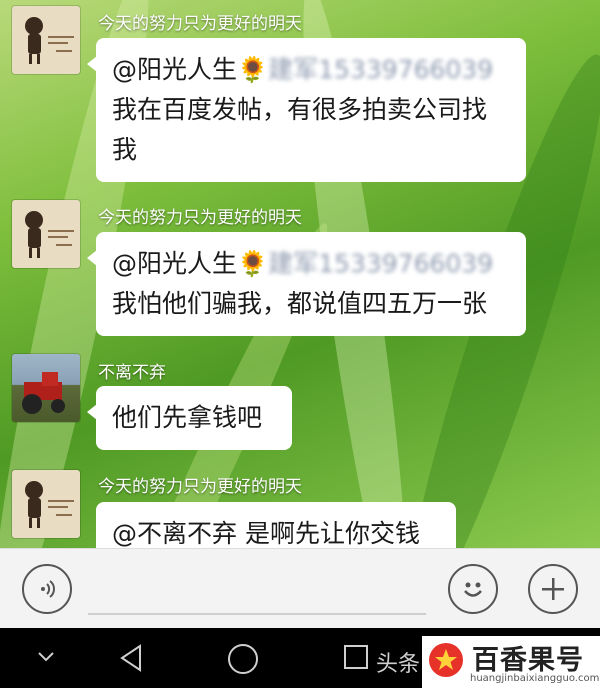 This screenshot has height=688, width=600. I want to click on emoji-button, so click(473, 589).